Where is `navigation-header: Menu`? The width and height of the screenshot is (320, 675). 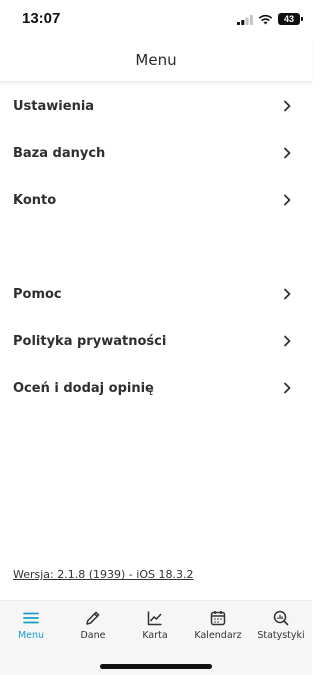
navigation-header: Menu is located at coordinates (156, 61).